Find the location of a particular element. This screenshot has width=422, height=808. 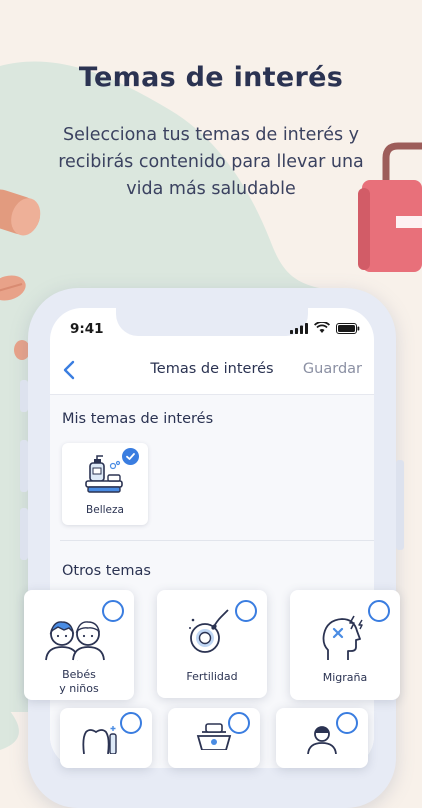

save-button: Guardar is located at coordinates (332, 369).